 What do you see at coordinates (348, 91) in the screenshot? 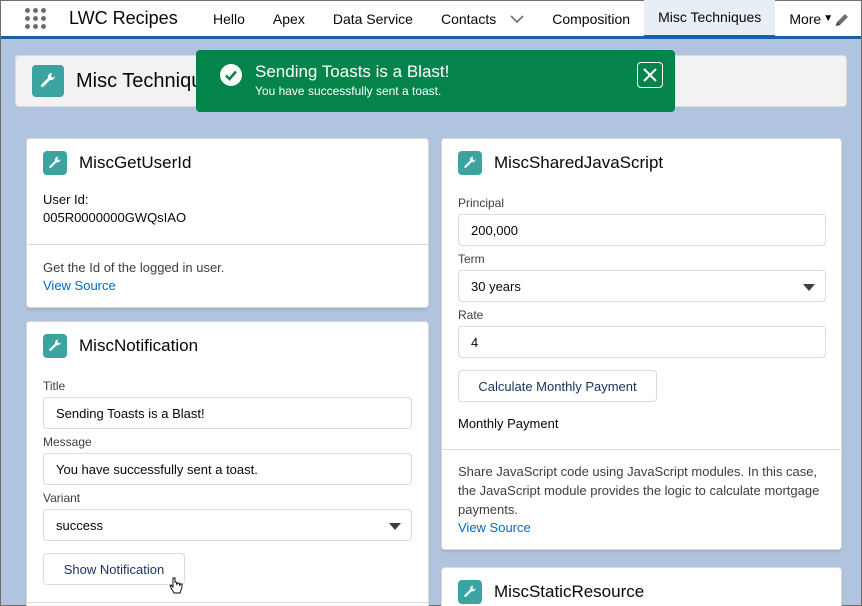
I see `toast-message: You have successfully sent a toast.` at bounding box center [348, 91].